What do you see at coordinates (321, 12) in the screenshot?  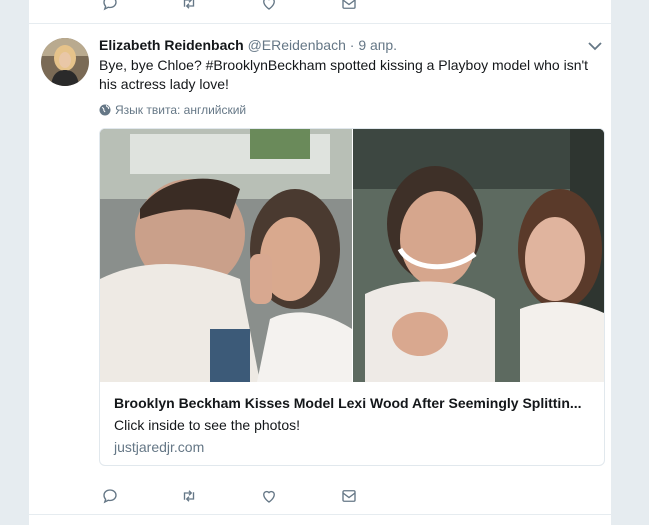 I see `previous-tweet-actions` at bounding box center [321, 12].